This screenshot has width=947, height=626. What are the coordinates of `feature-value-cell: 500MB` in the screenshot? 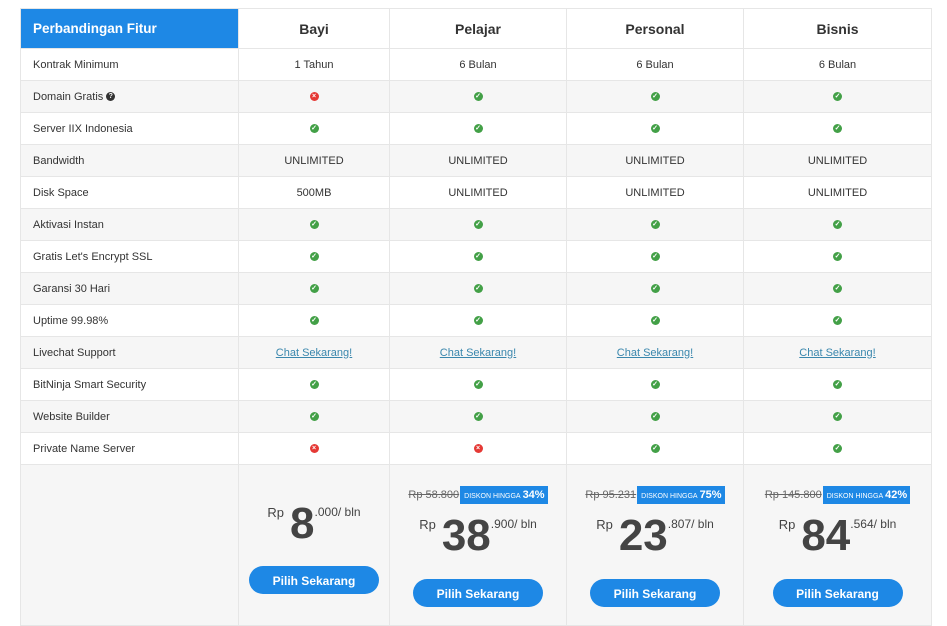 It's located at (314, 192).